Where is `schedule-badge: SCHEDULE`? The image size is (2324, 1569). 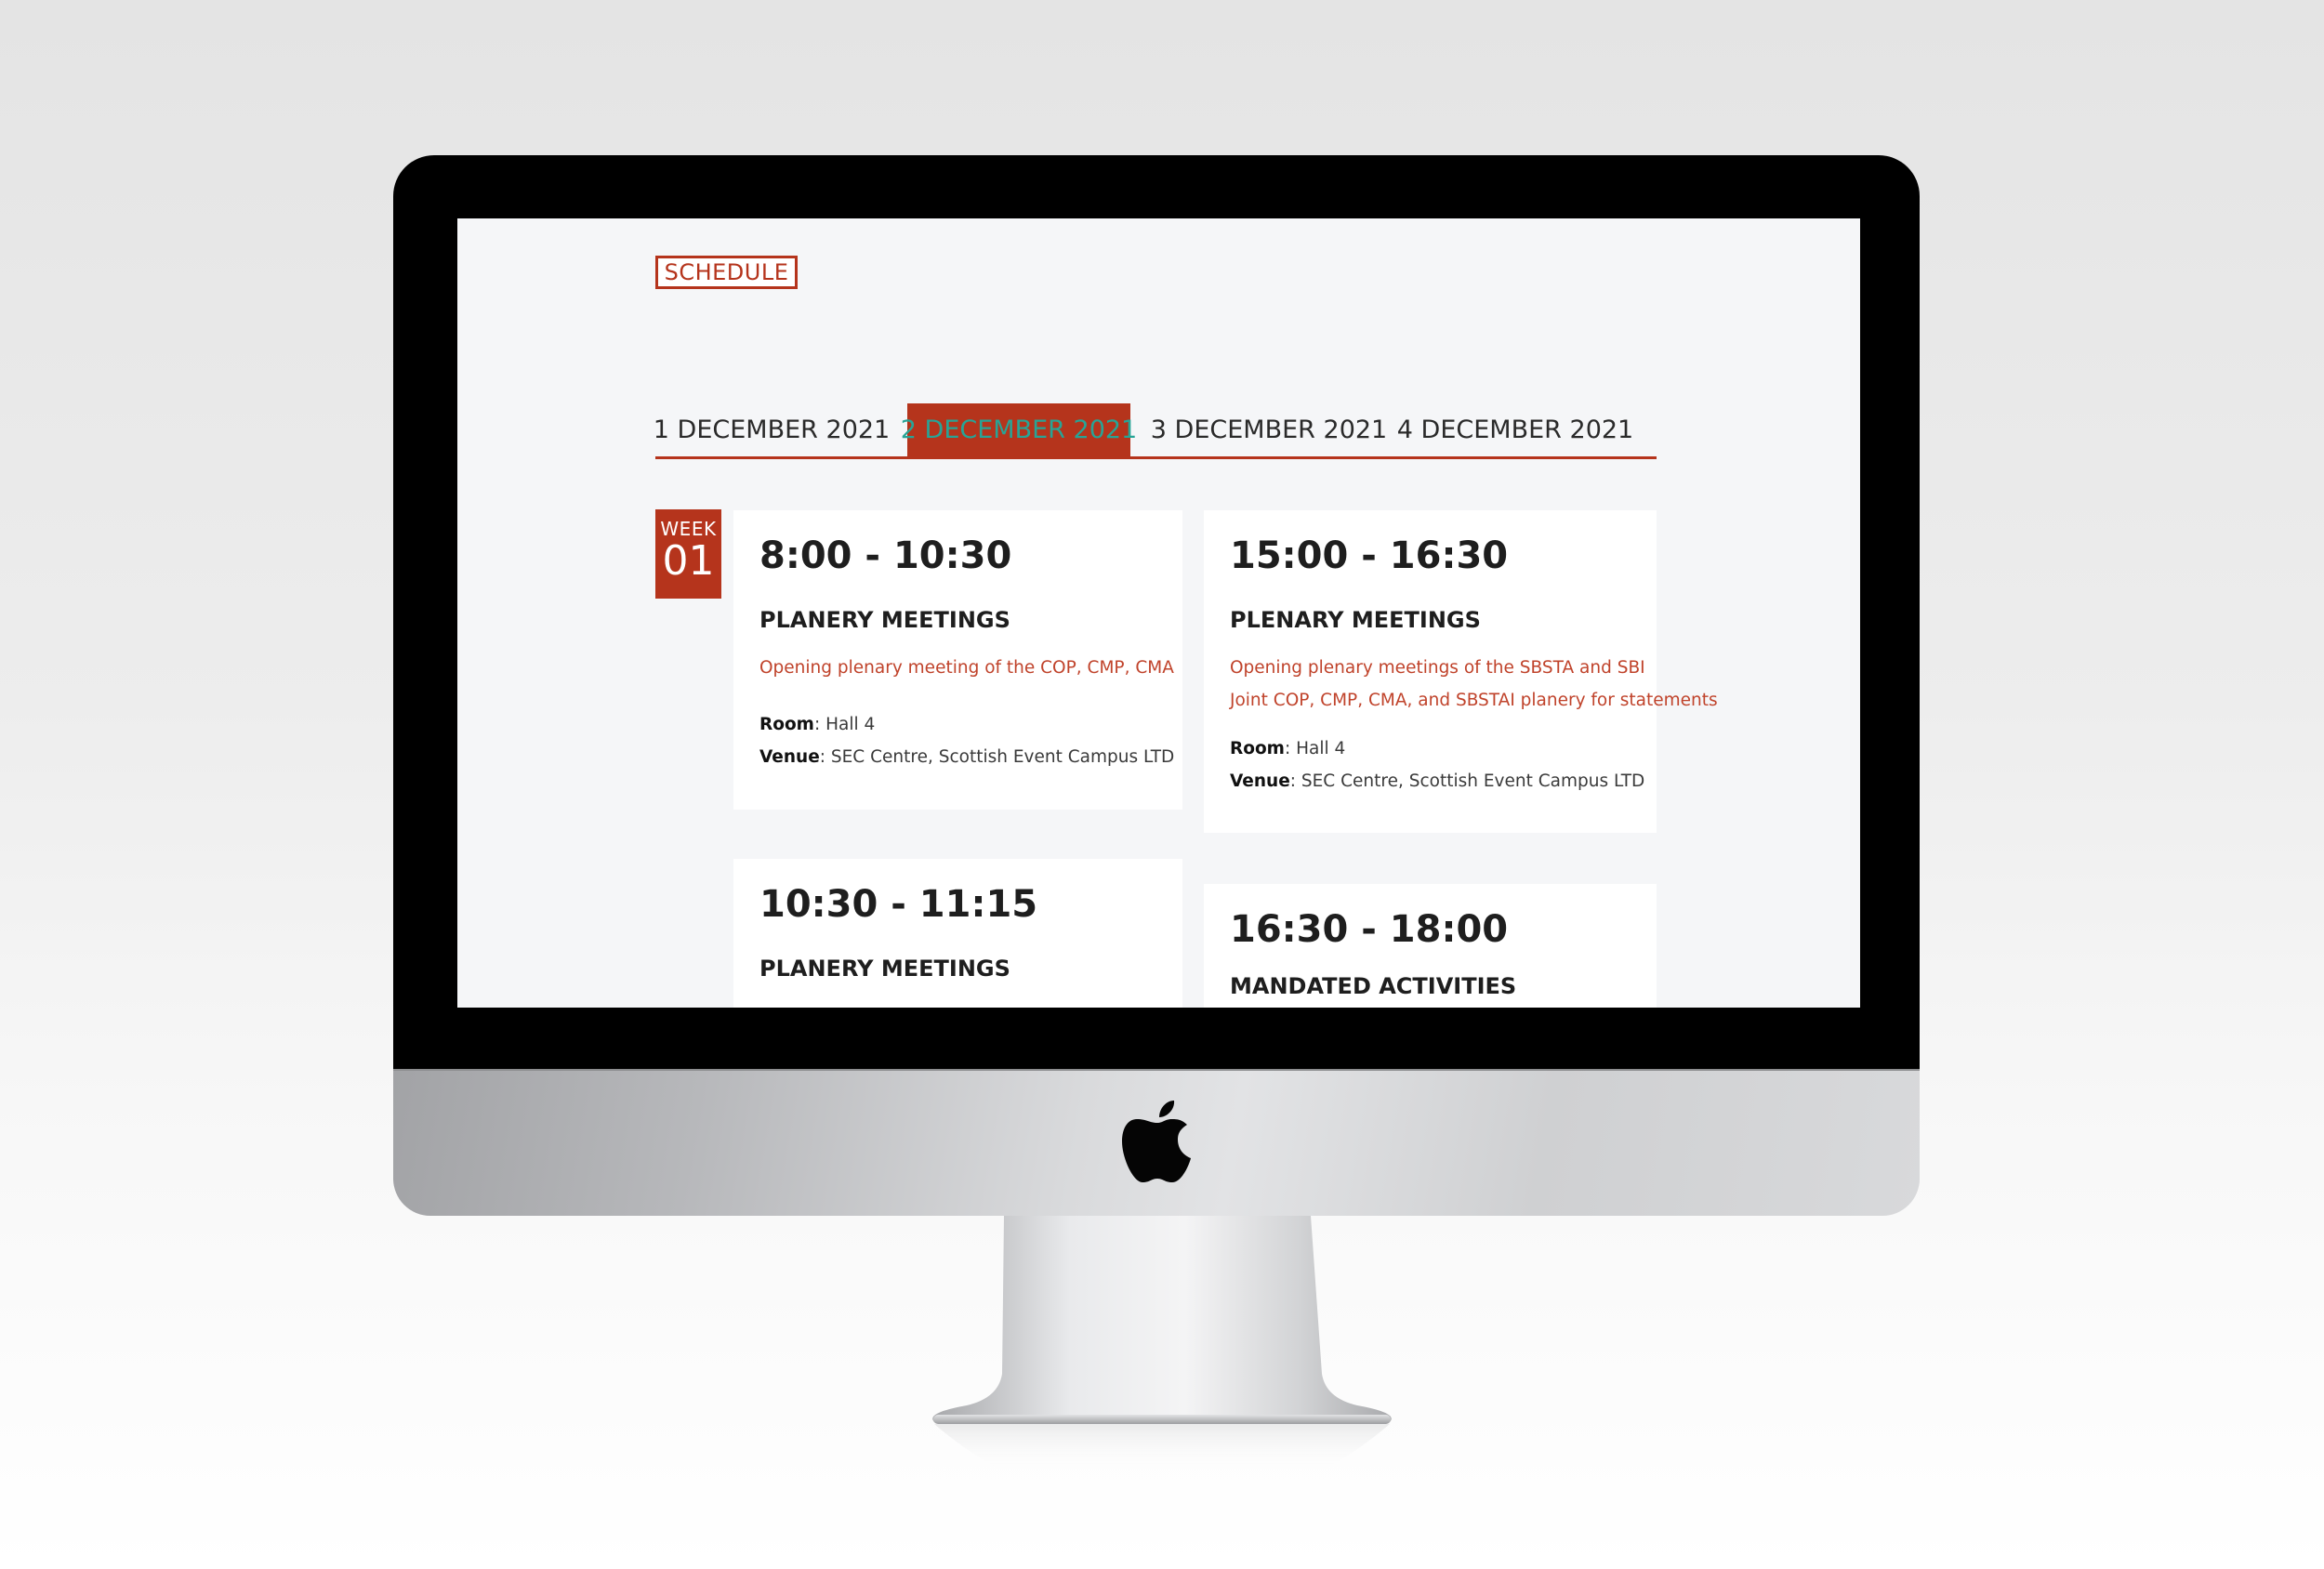
schedule-badge: SCHEDULE is located at coordinates (726, 272).